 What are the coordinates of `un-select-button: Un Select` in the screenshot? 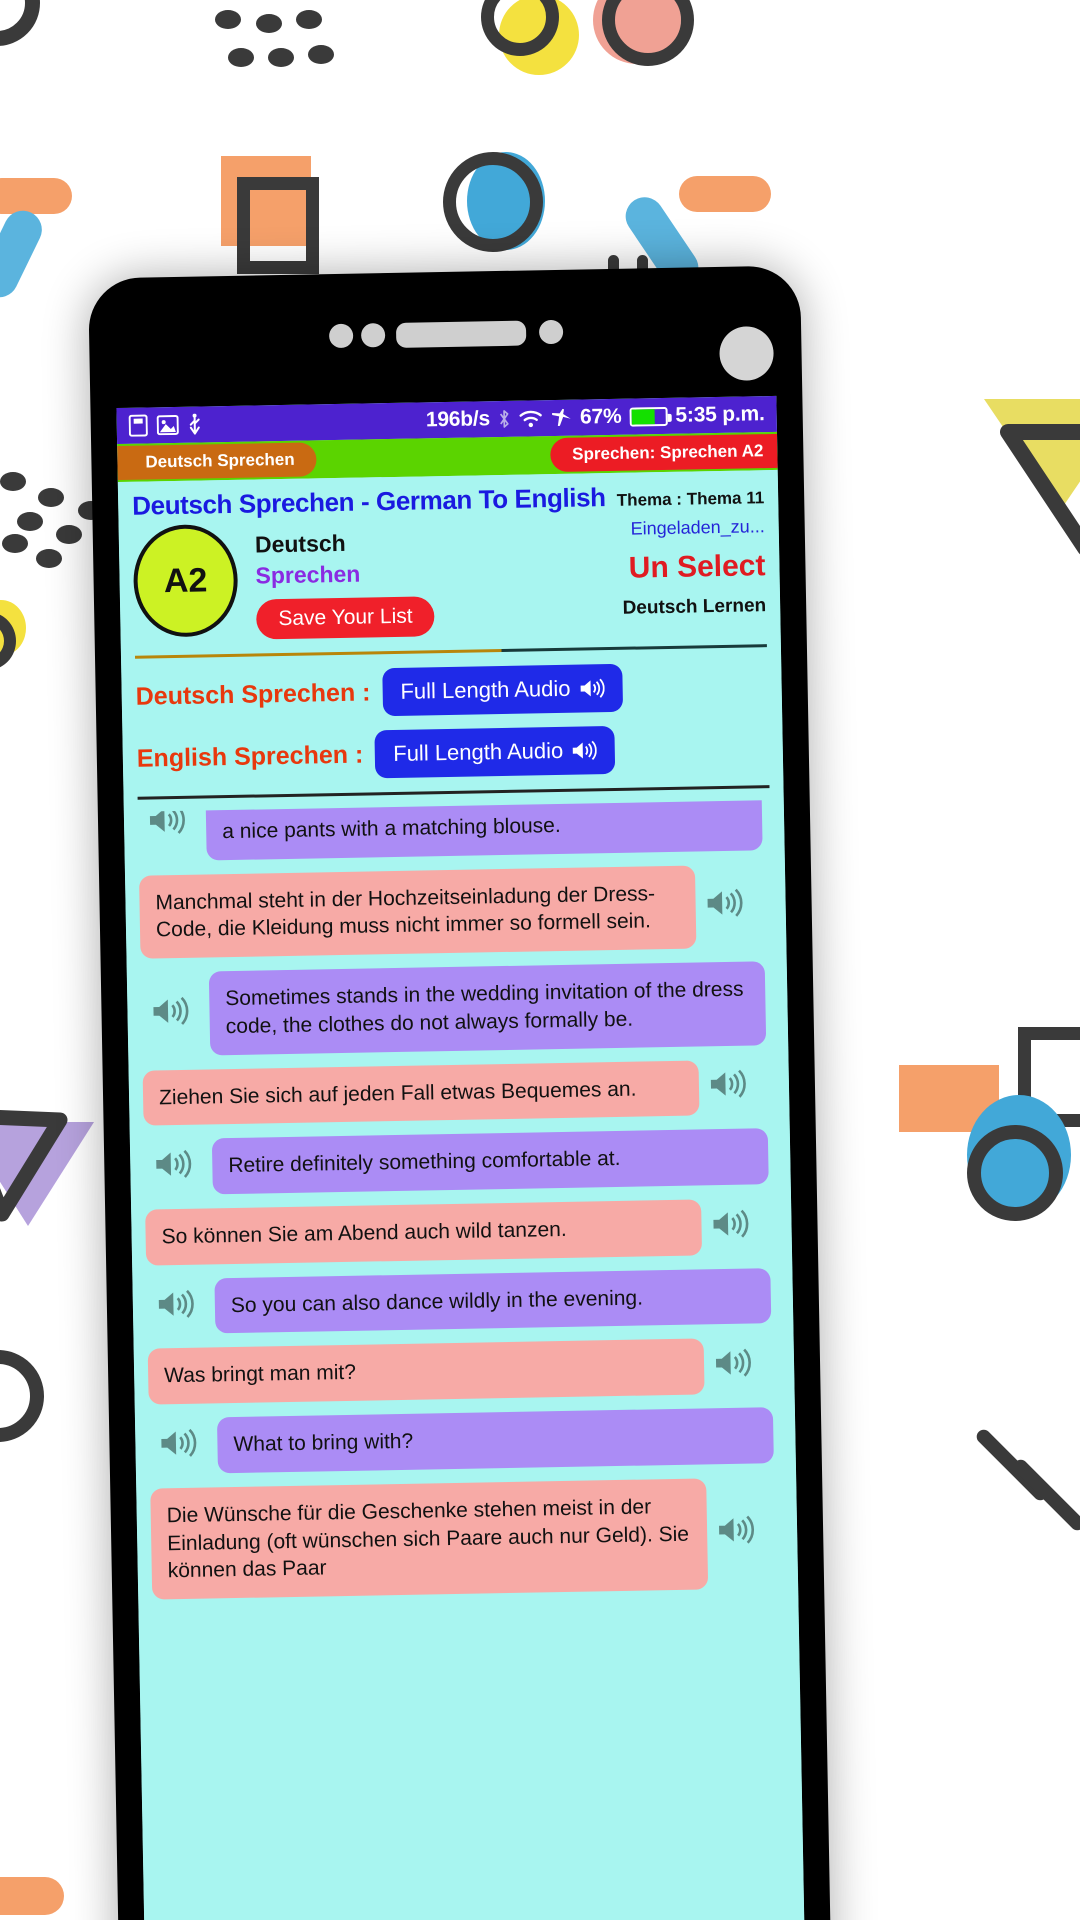 It's located at (694, 567).